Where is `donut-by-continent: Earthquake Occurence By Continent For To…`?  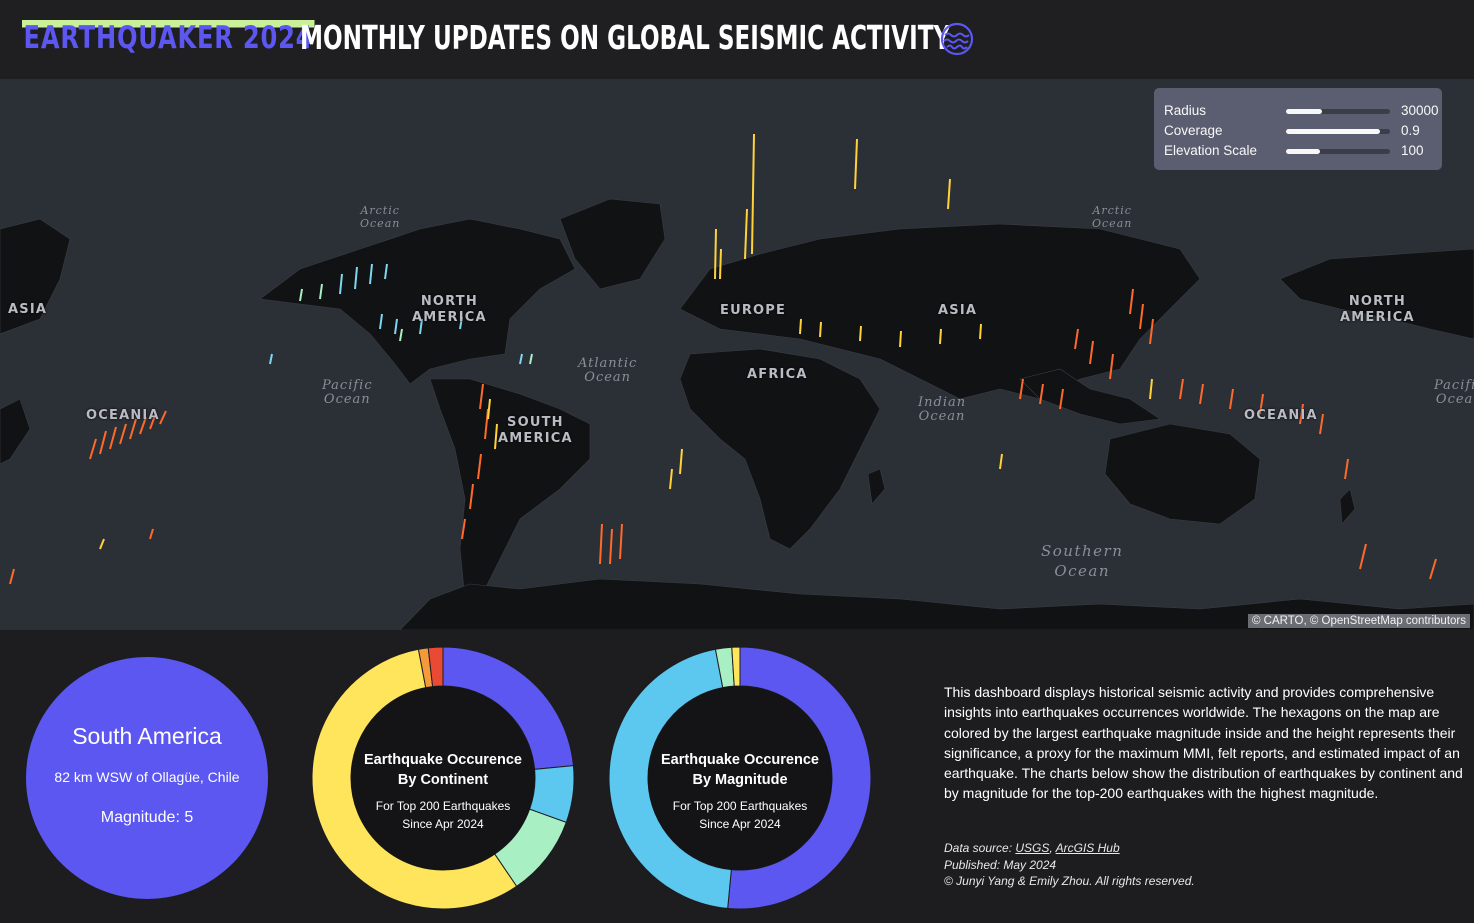
donut-by-continent: Earthquake Occurence By Continent For To… is located at coordinates (443, 778).